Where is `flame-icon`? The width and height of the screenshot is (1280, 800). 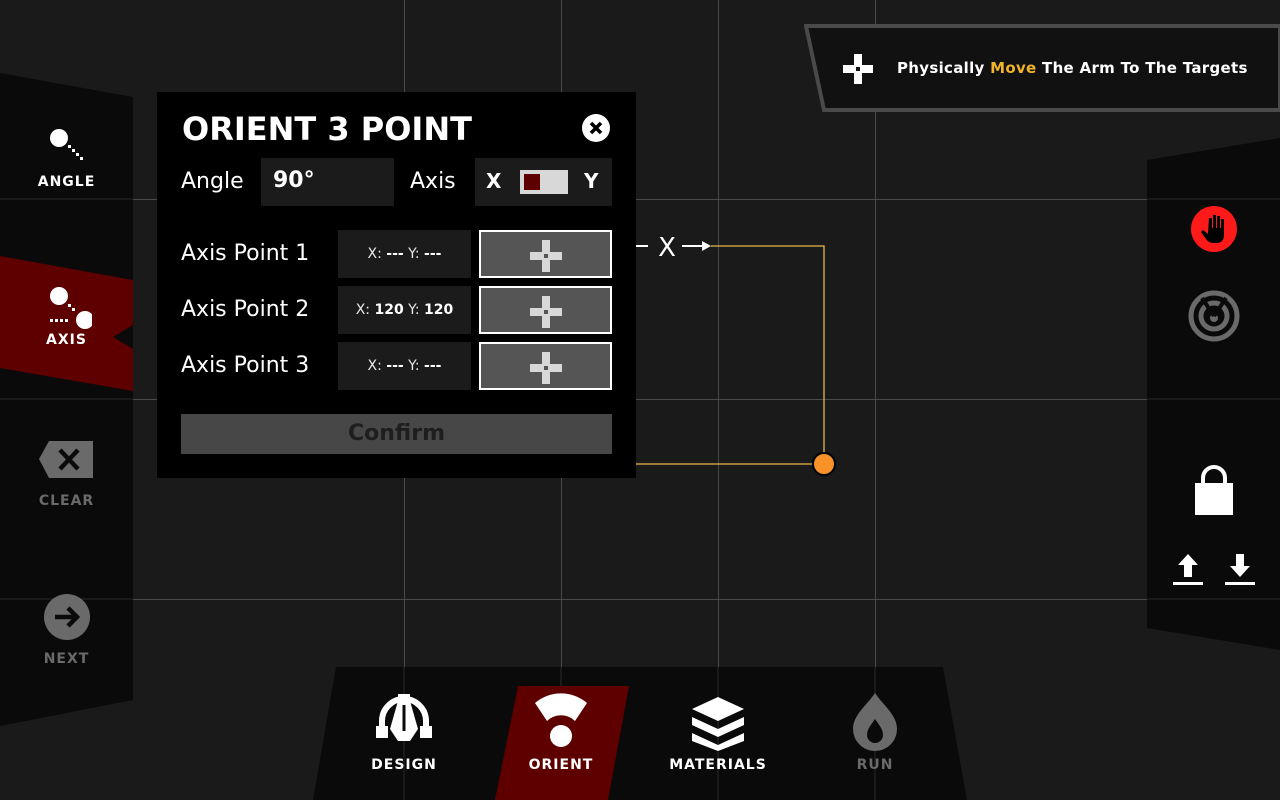
flame-icon is located at coordinates (875, 722).